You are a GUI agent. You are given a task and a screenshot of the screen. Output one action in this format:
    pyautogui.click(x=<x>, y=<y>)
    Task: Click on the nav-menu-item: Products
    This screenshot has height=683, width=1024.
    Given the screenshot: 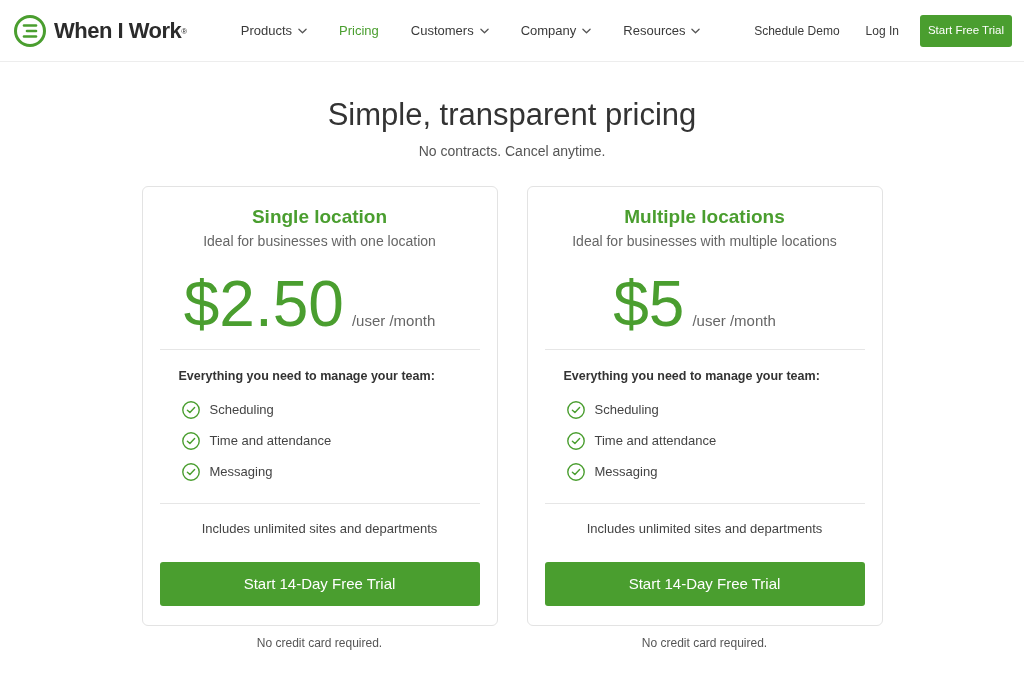 What is the action you would take?
    pyautogui.click(x=274, y=30)
    